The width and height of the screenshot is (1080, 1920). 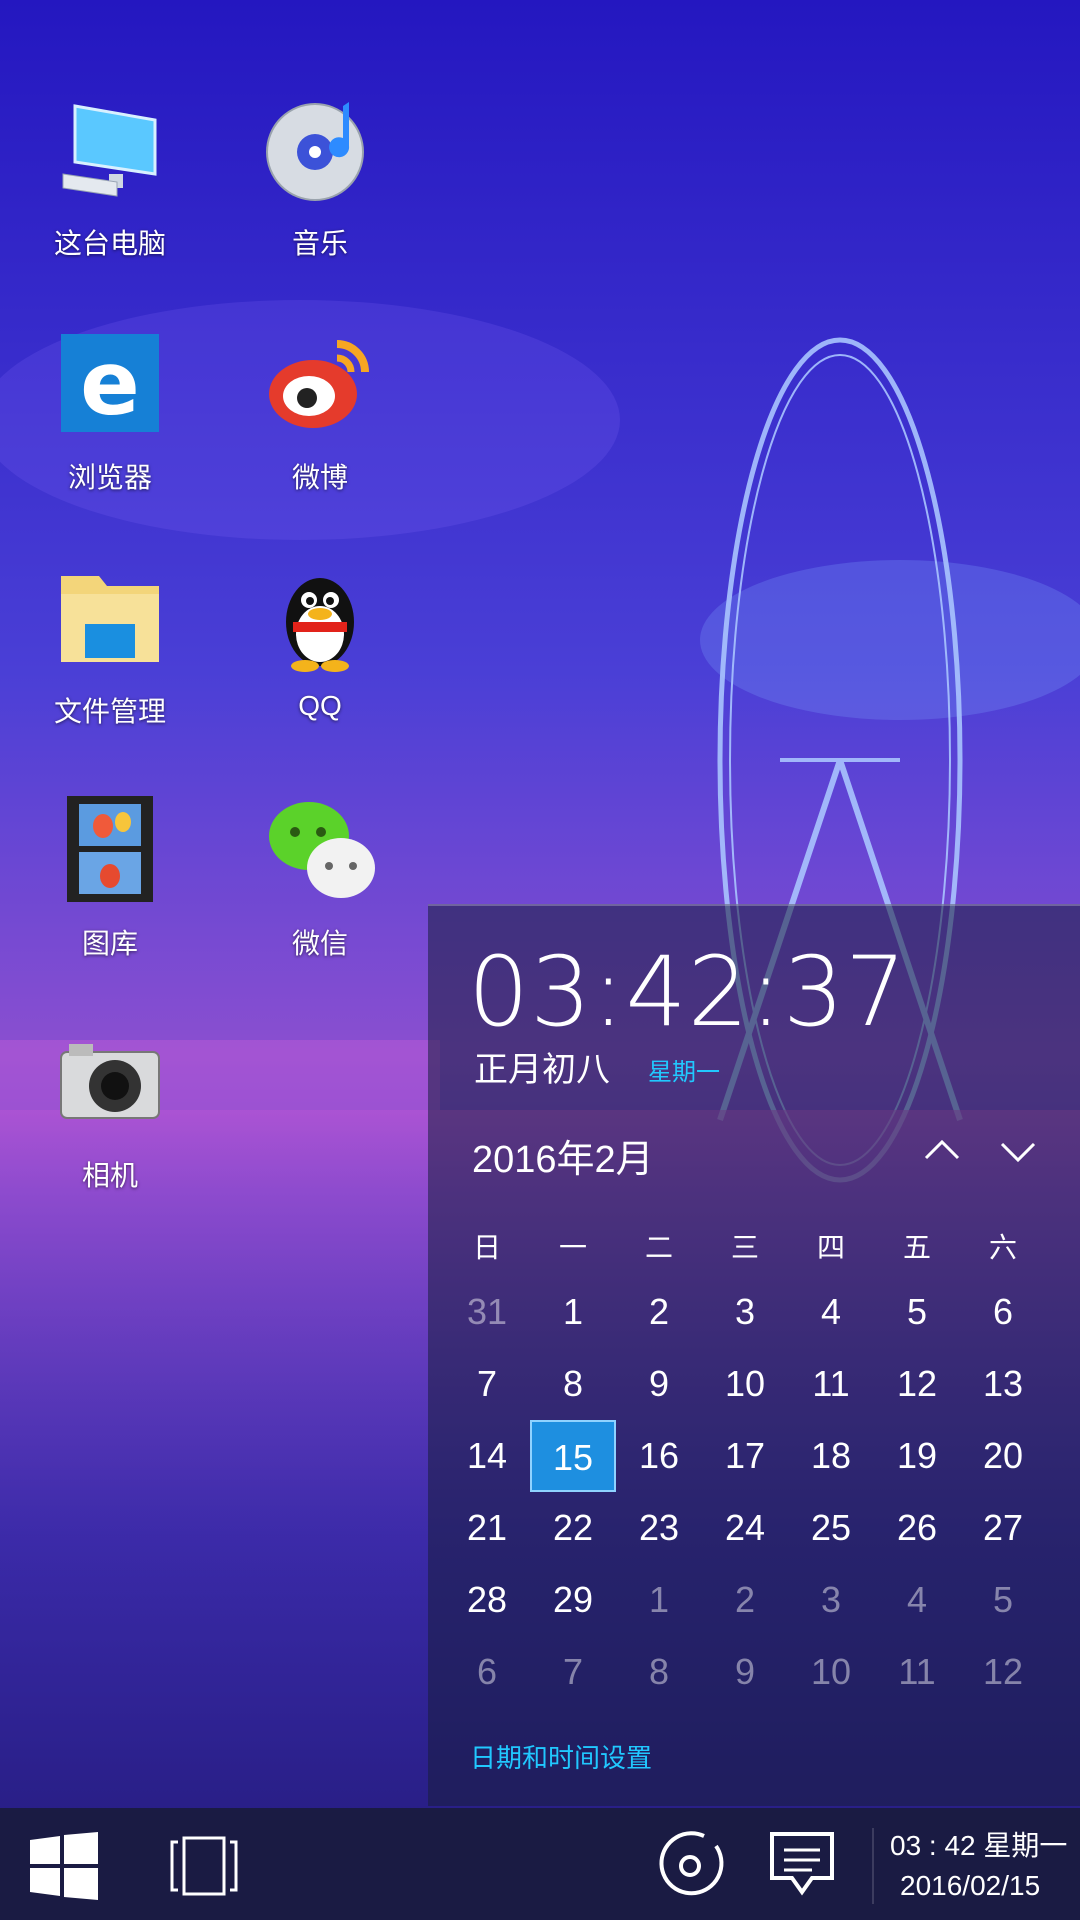 What do you see at coordinates (487, 1600) in the screenshot?
I see `calendar-day: 28` at bounding box center [487, 1600].